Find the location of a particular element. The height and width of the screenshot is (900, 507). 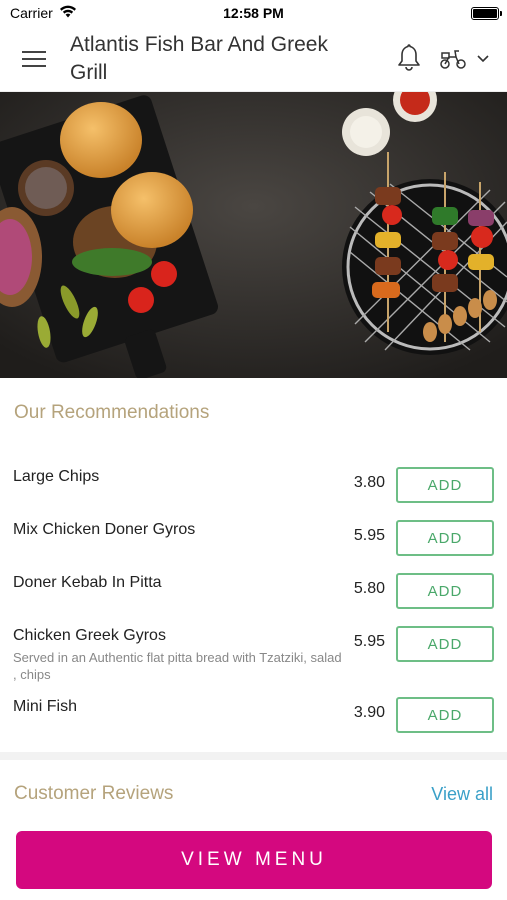

wifi-icon is located at coordinates (68, 13).